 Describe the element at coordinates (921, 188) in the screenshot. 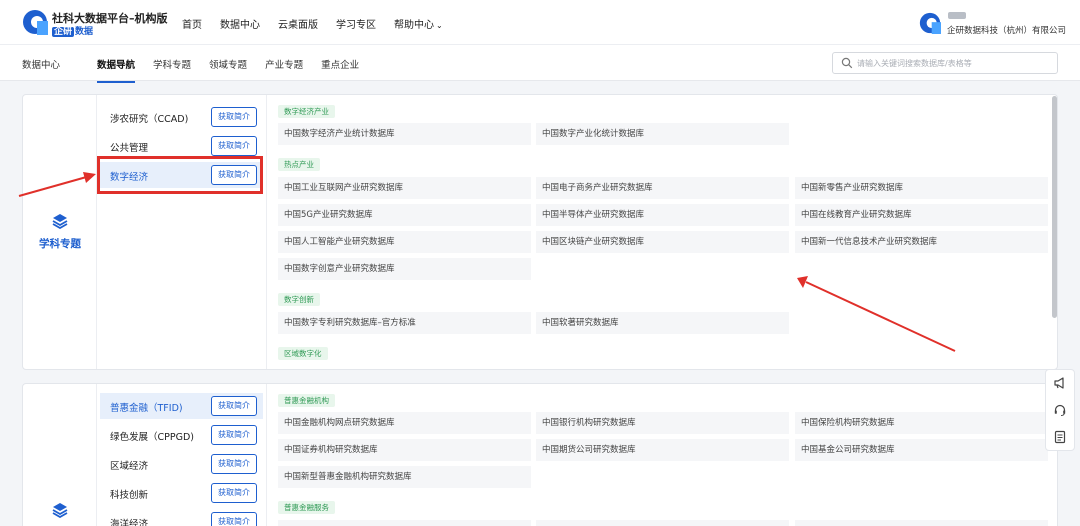

I see `database-item: 中国新零售产业研究数据库` at that location.